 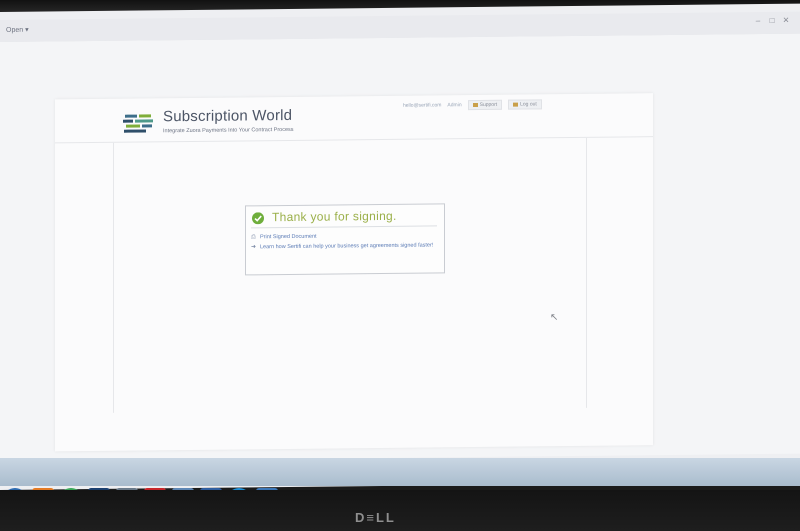 What do you see at coordinates (344, 227) in the screenshot?
I see `confirmation-divider` at bounding box center [344, 227].